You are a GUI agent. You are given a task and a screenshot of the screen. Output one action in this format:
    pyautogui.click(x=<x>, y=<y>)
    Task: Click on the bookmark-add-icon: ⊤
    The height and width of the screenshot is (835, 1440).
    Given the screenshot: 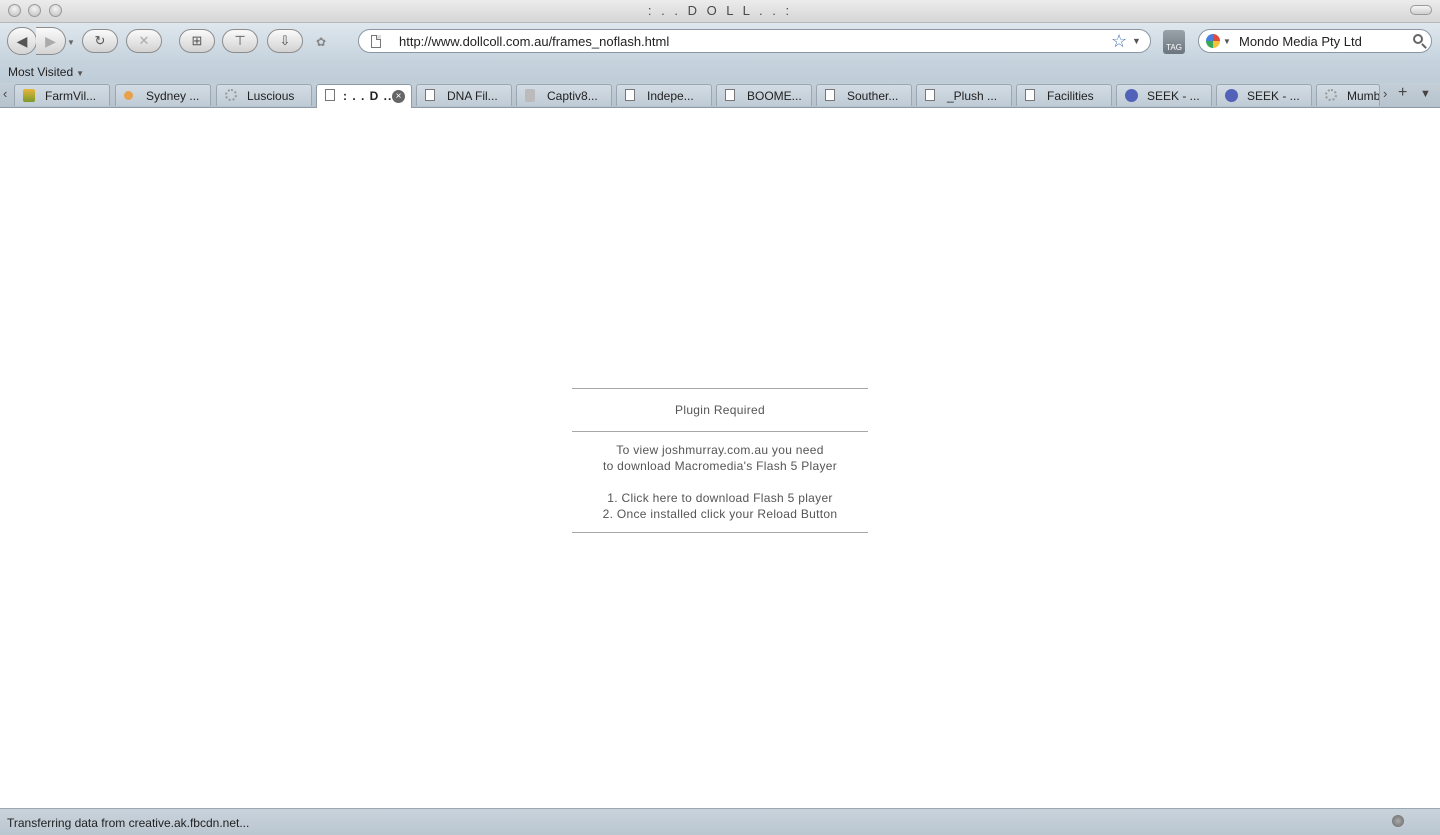 What is the action you would take?
    pyautogui.click(x=240, y=40)
    